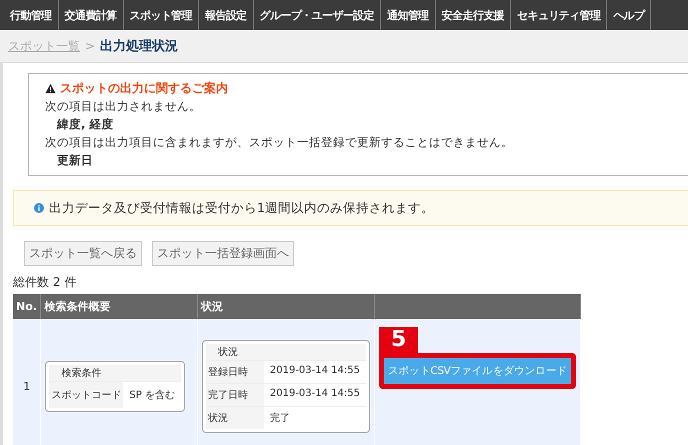 The height and width of the screenshot is (445, 688). Describe the element at coordinates (241, 208) in the screenshot. I see `info-text: 出力データ及び受付情報は受付から1週間以内のみ保持されます。` at that location.